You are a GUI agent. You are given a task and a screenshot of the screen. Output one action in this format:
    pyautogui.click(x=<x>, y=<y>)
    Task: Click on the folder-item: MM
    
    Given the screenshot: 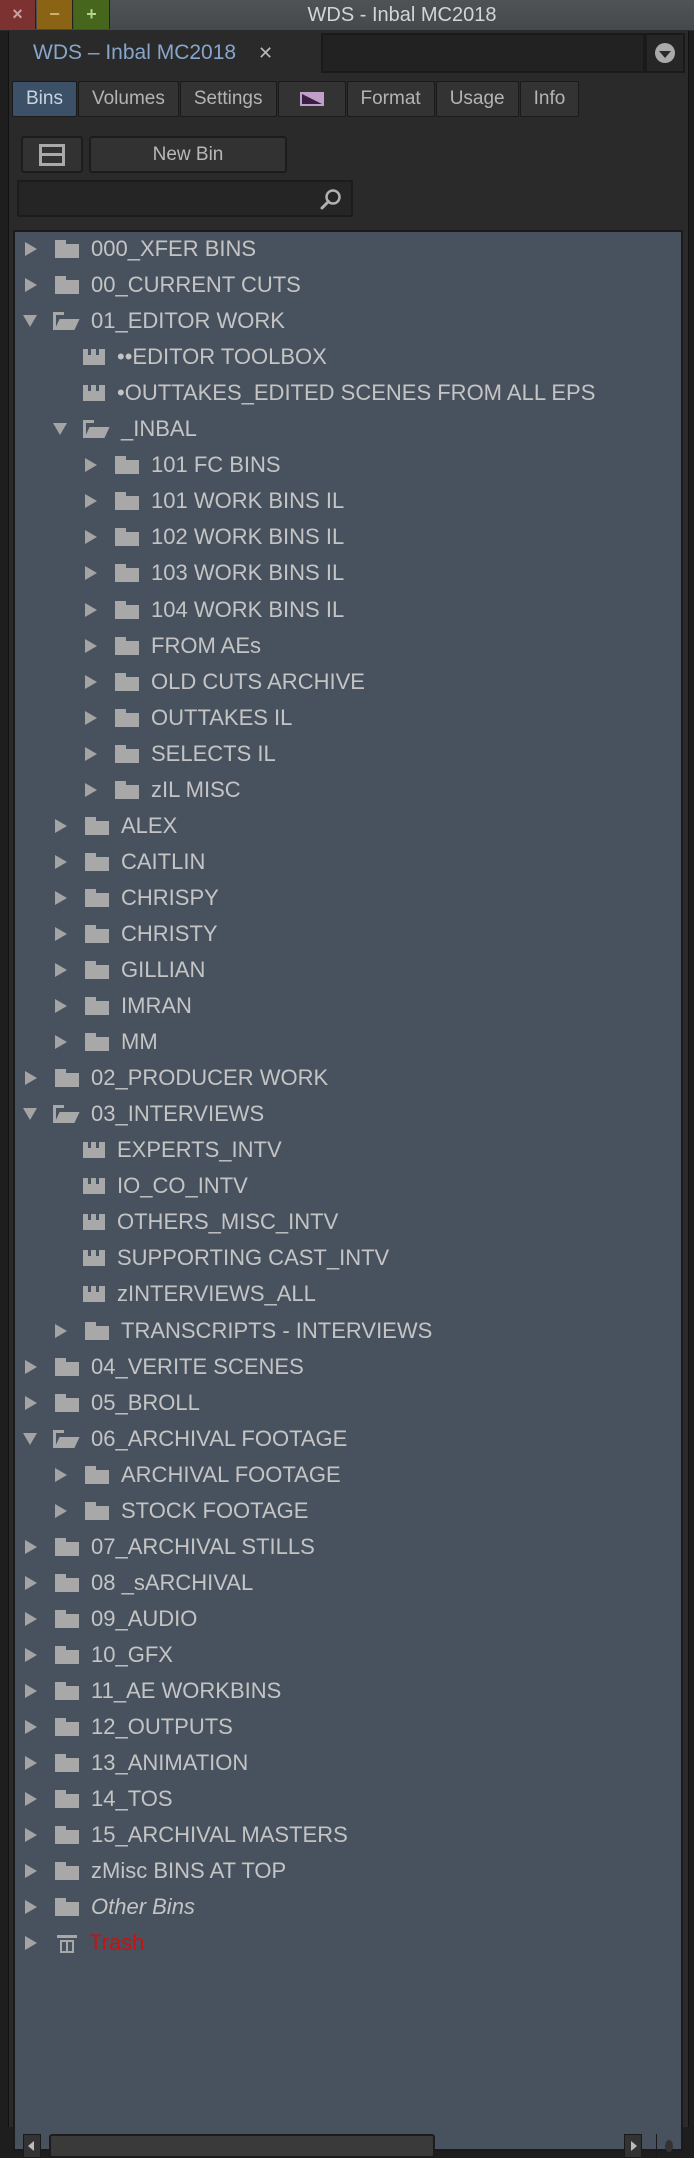 What is the action you would take?
    pyautogui.click(x=105, y=1042)
    